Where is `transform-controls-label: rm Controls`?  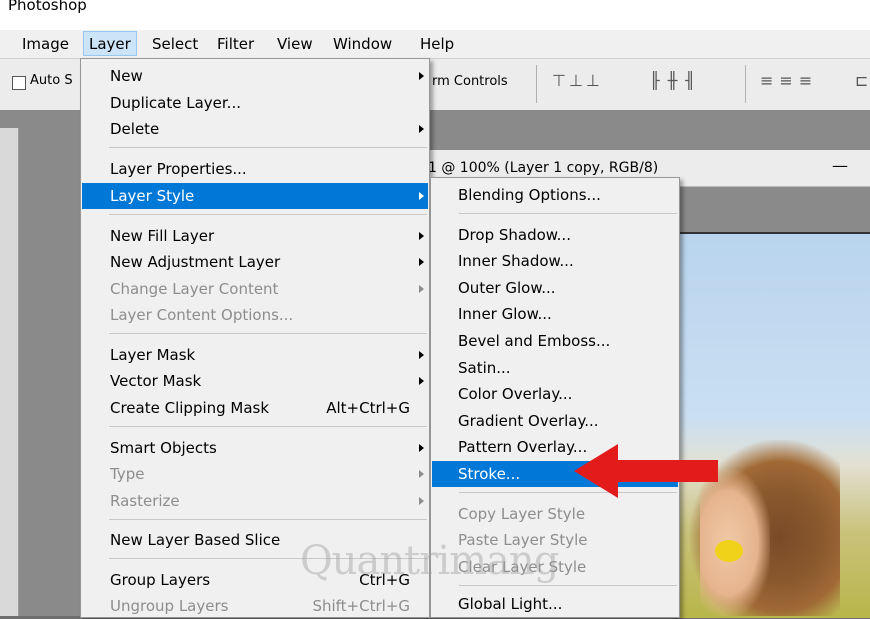
transform-controls-label: rm Controls is located at coordinates (470, 81).